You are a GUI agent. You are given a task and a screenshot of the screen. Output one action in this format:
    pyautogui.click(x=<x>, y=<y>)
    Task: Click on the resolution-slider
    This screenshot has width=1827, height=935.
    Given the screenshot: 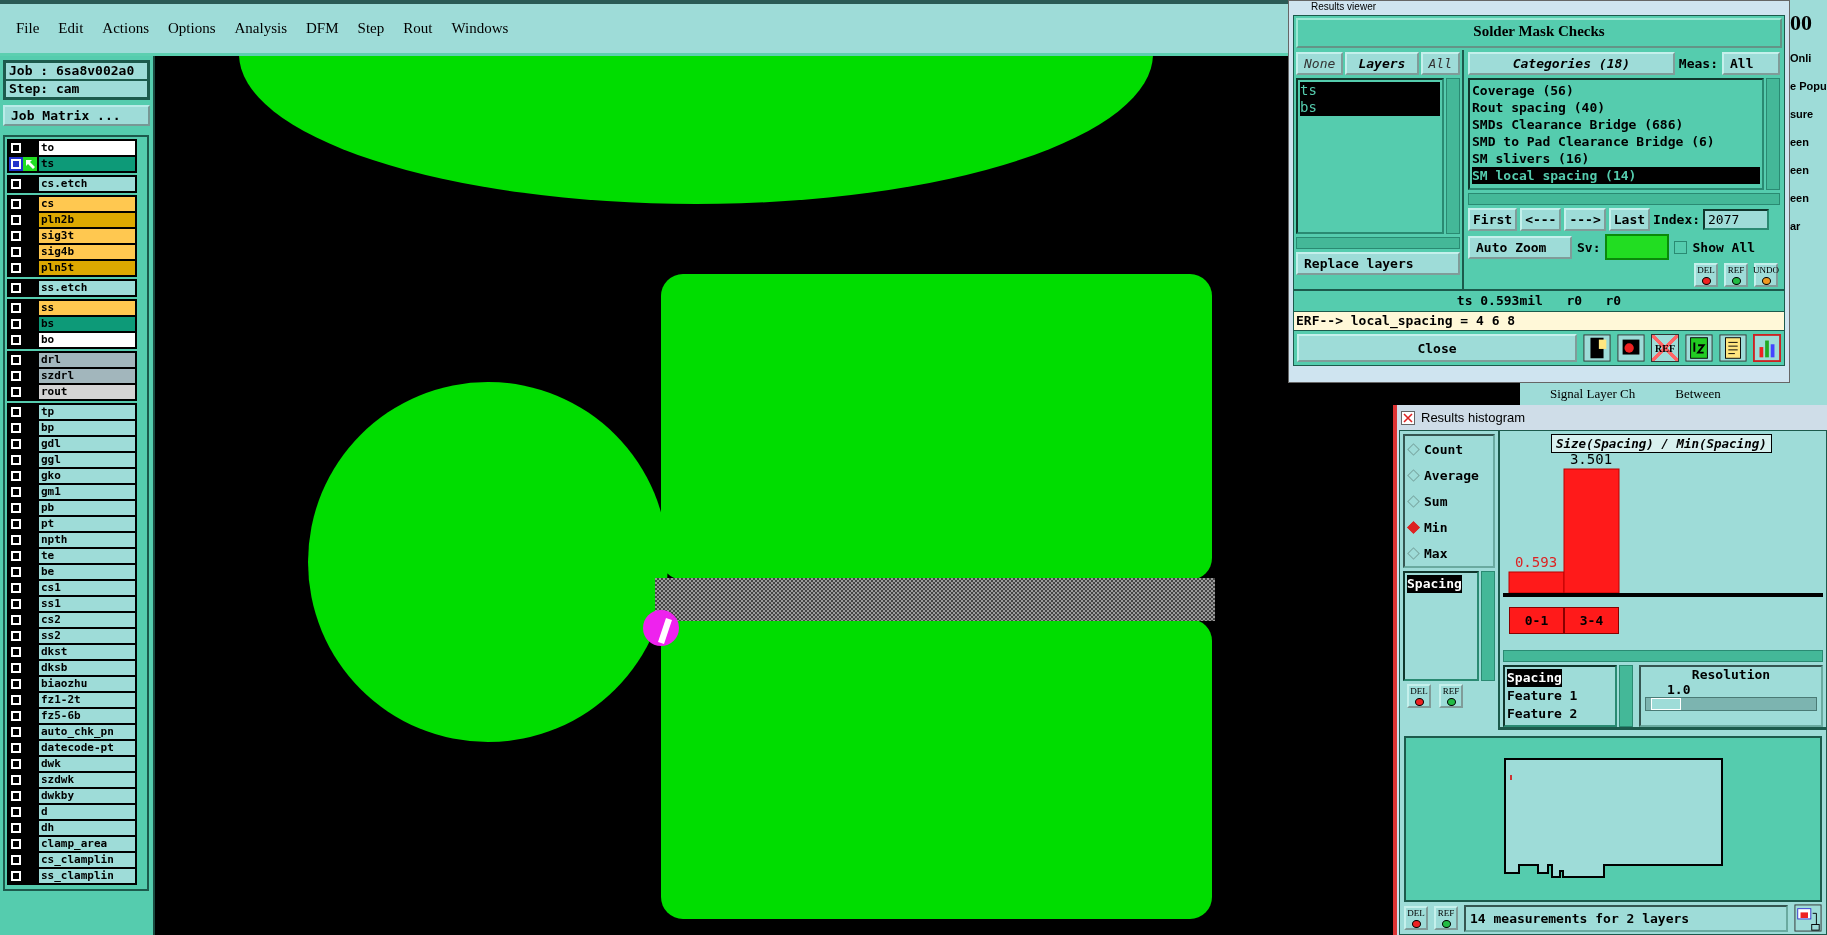 What is the action you would take?
    pyautogui.click(x=1731, y=704)
    